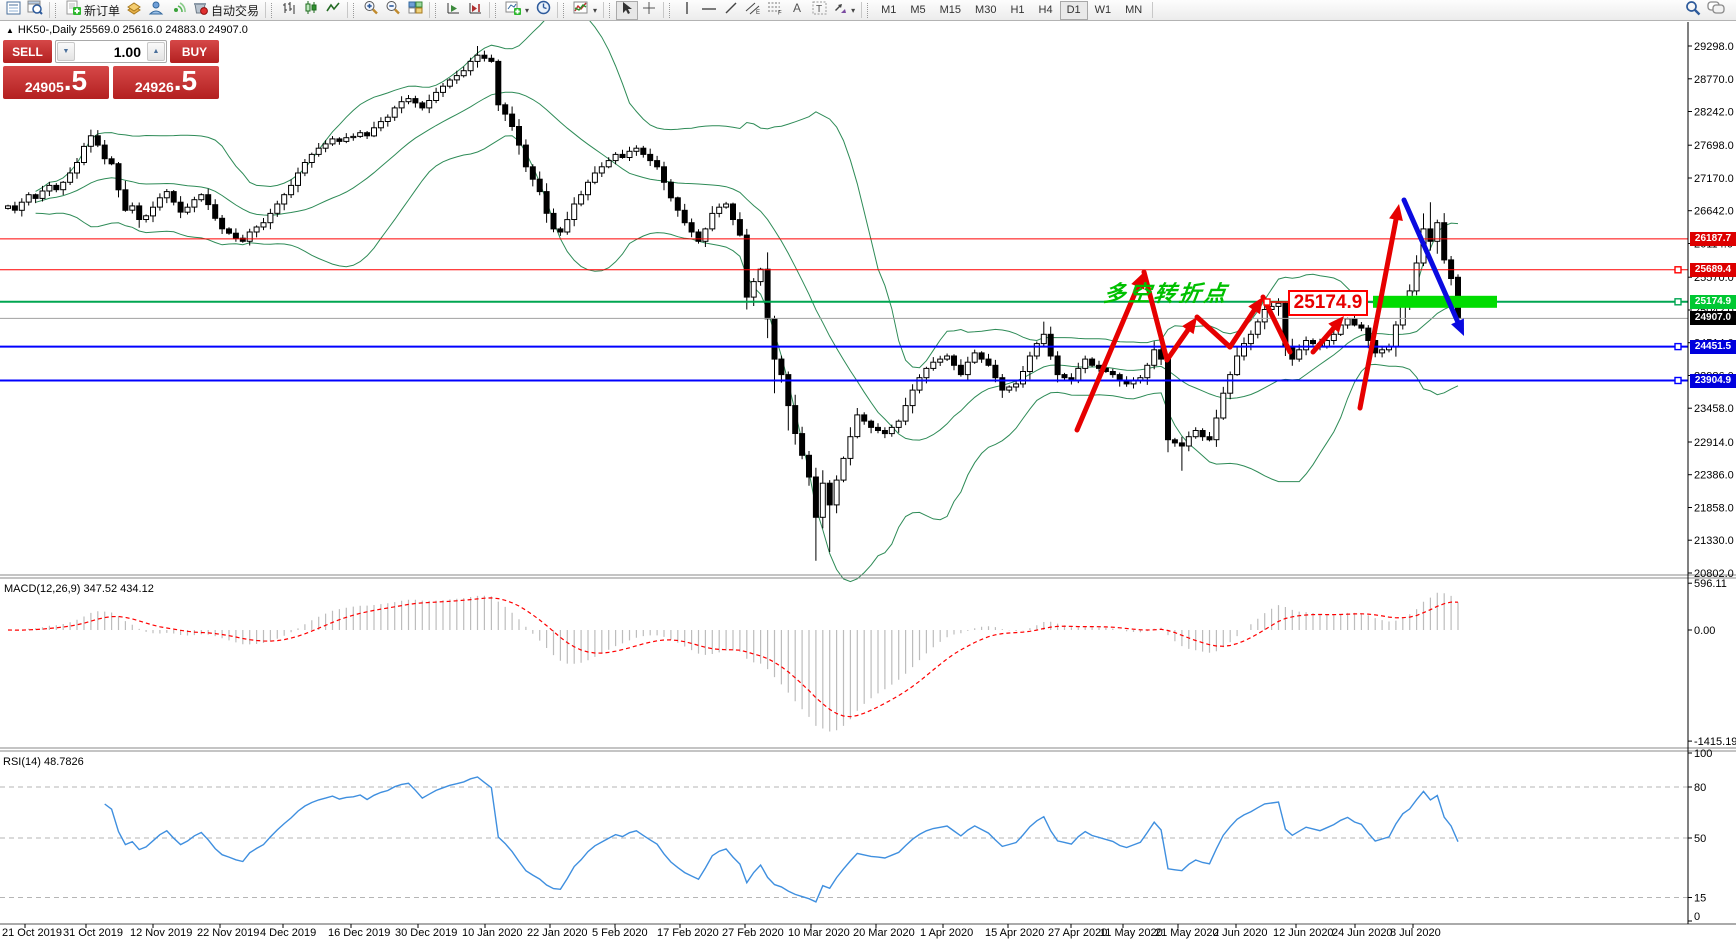 Image resolution: width=1736 pixels, height=944 pixels. I want to click on fibonacci-icon: F, so click(775, 10).